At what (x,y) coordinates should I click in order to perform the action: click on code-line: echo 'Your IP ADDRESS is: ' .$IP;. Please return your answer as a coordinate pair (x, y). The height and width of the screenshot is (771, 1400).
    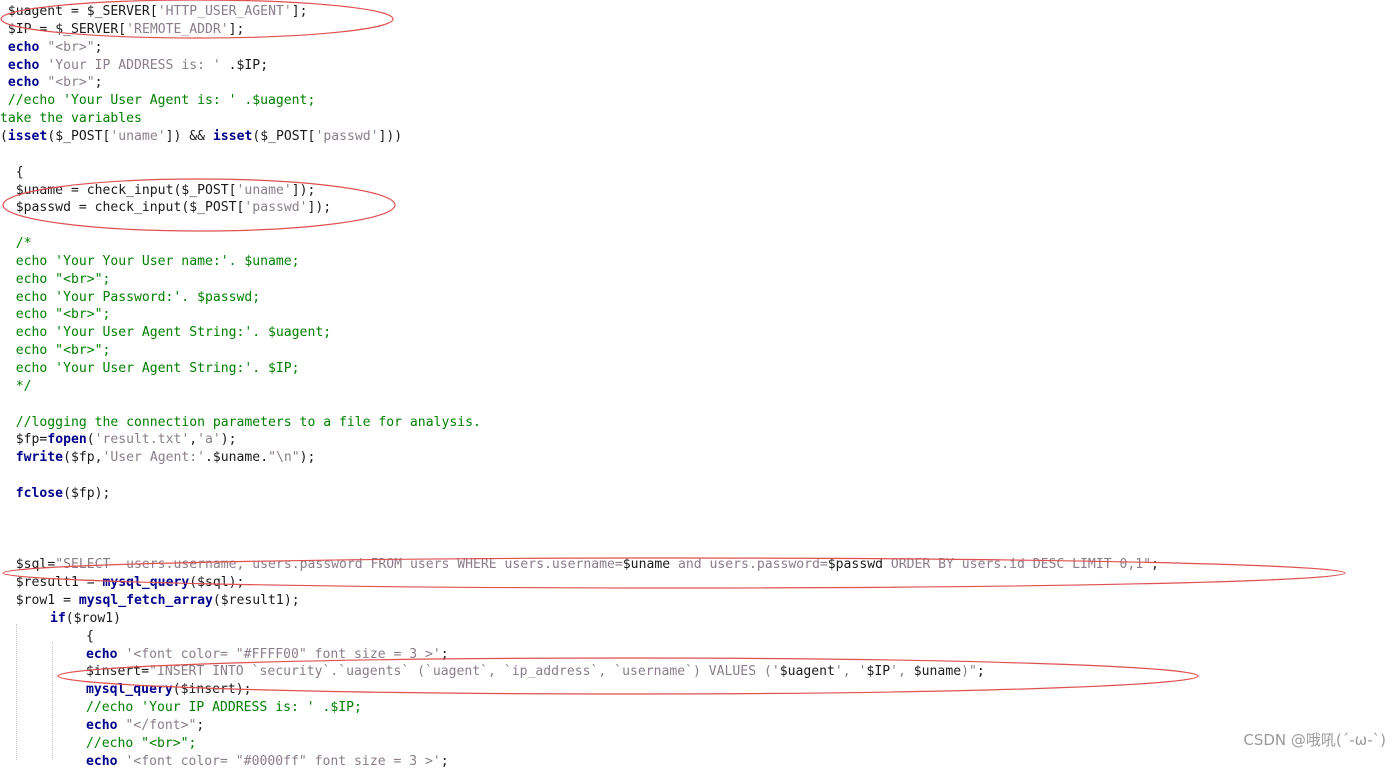
    Looking at the image, I should click on (134, 66).